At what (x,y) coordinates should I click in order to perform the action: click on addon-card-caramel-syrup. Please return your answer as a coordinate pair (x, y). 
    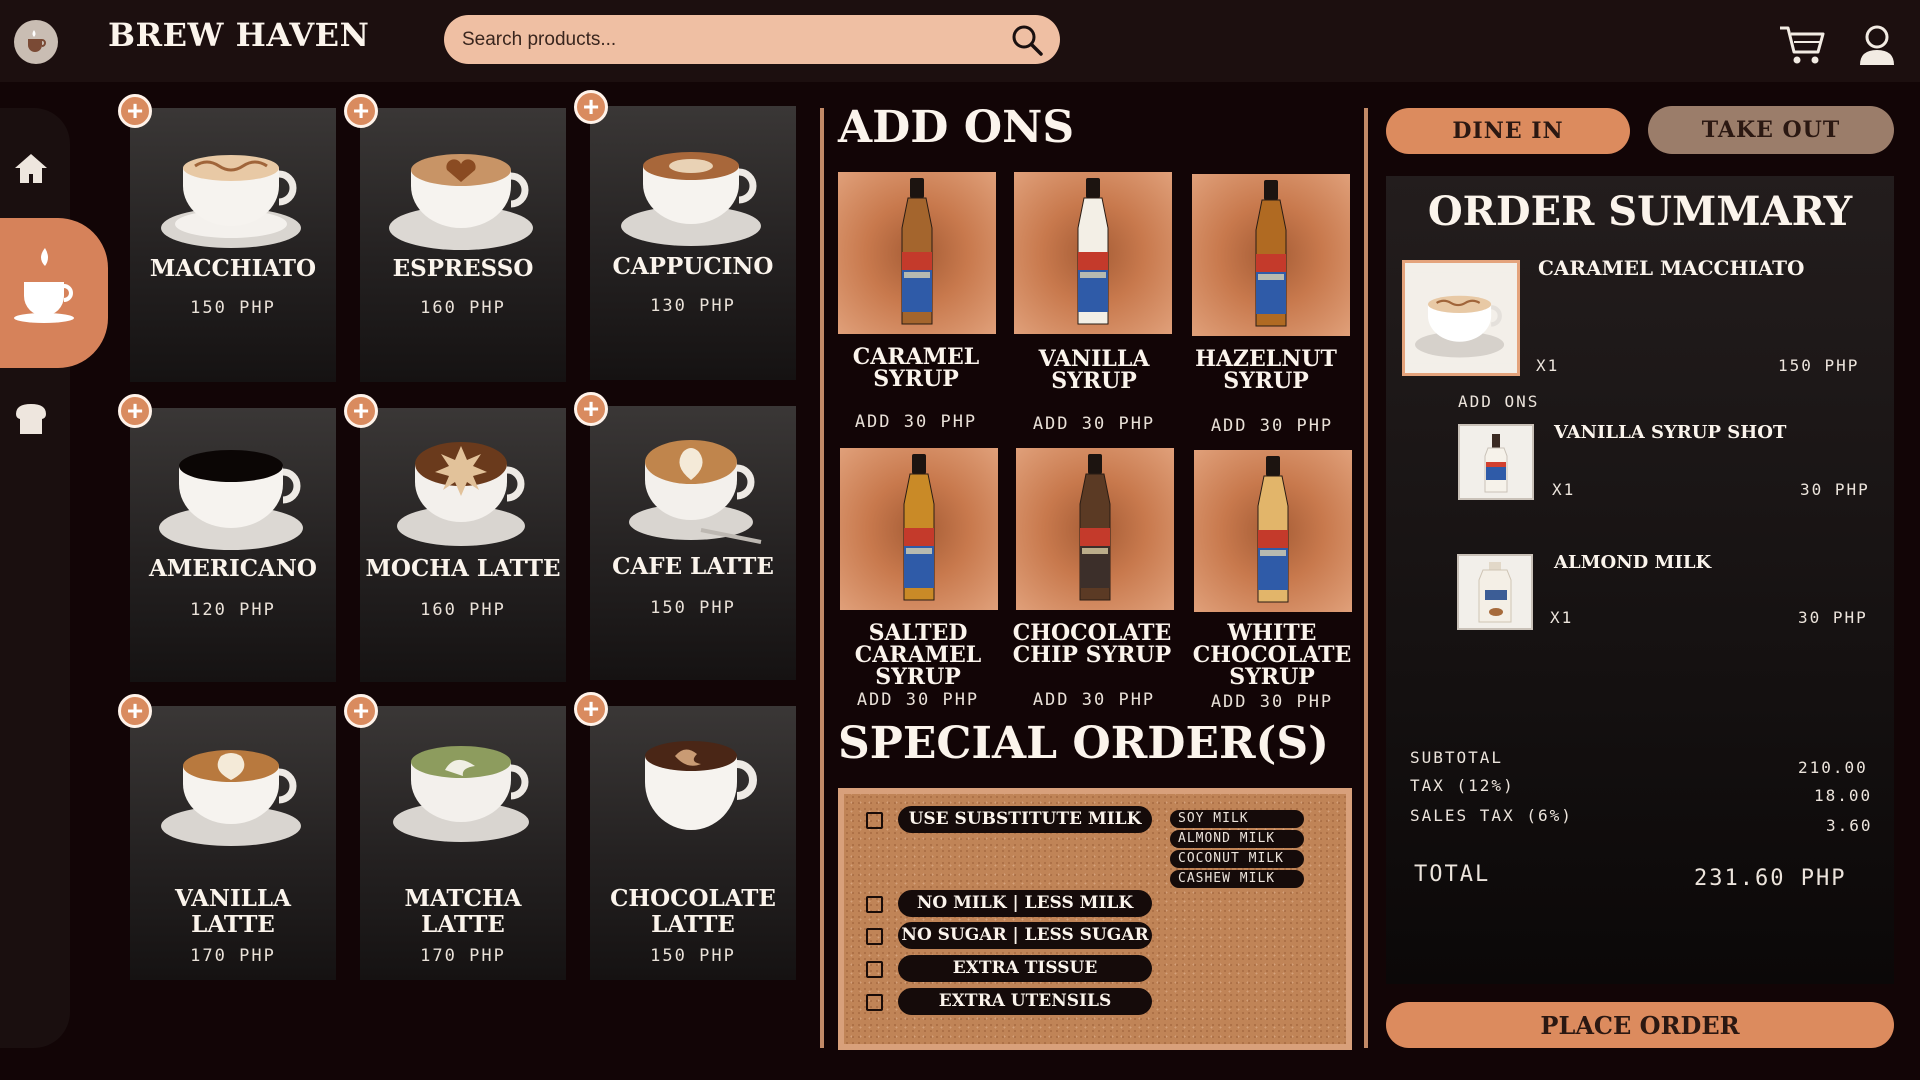
    Looking at the image, I should click on (917, 253).